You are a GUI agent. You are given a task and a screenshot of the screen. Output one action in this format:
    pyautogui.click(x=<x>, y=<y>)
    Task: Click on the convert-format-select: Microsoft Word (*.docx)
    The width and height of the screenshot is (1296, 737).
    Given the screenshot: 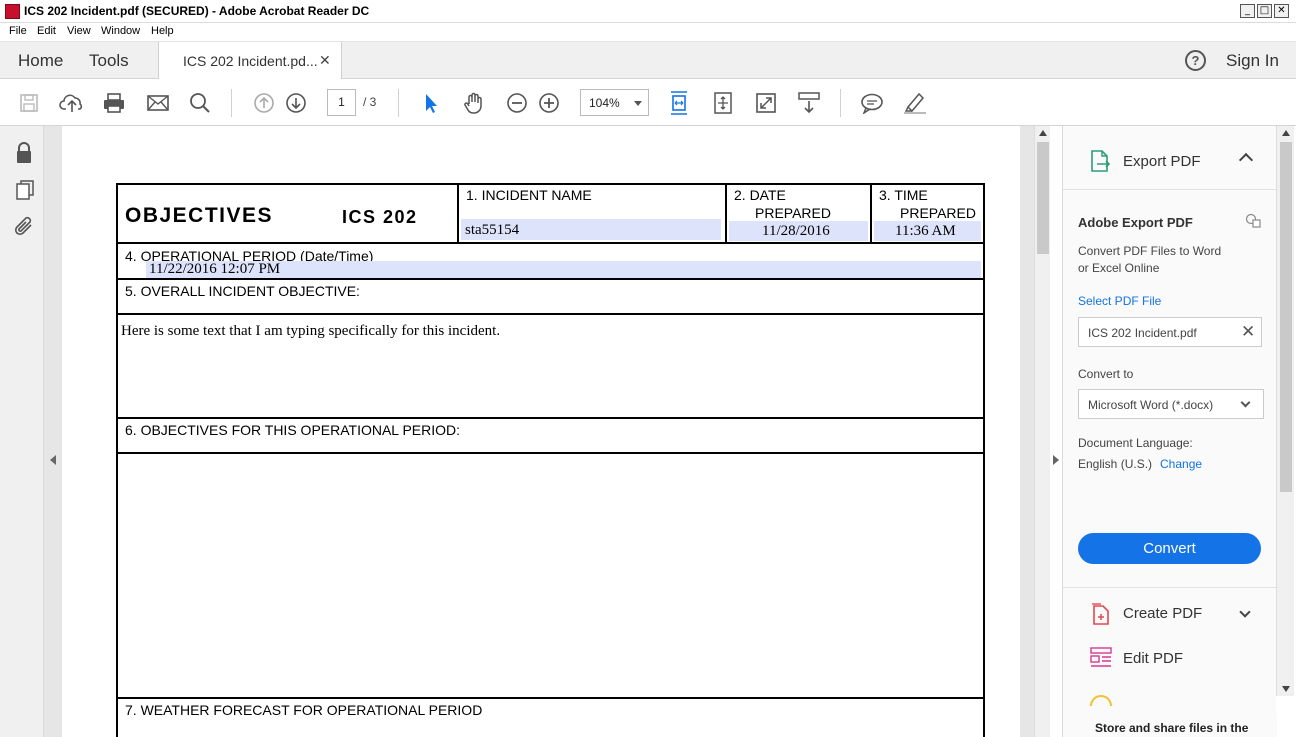 What is the action you would take?
    pyautogui.click(x=1171, y=404)
    